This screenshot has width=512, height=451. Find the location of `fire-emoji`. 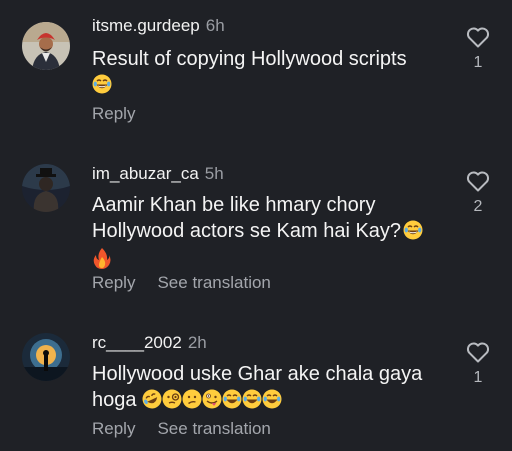

fire-emoji is located at coordinates (102, 261).